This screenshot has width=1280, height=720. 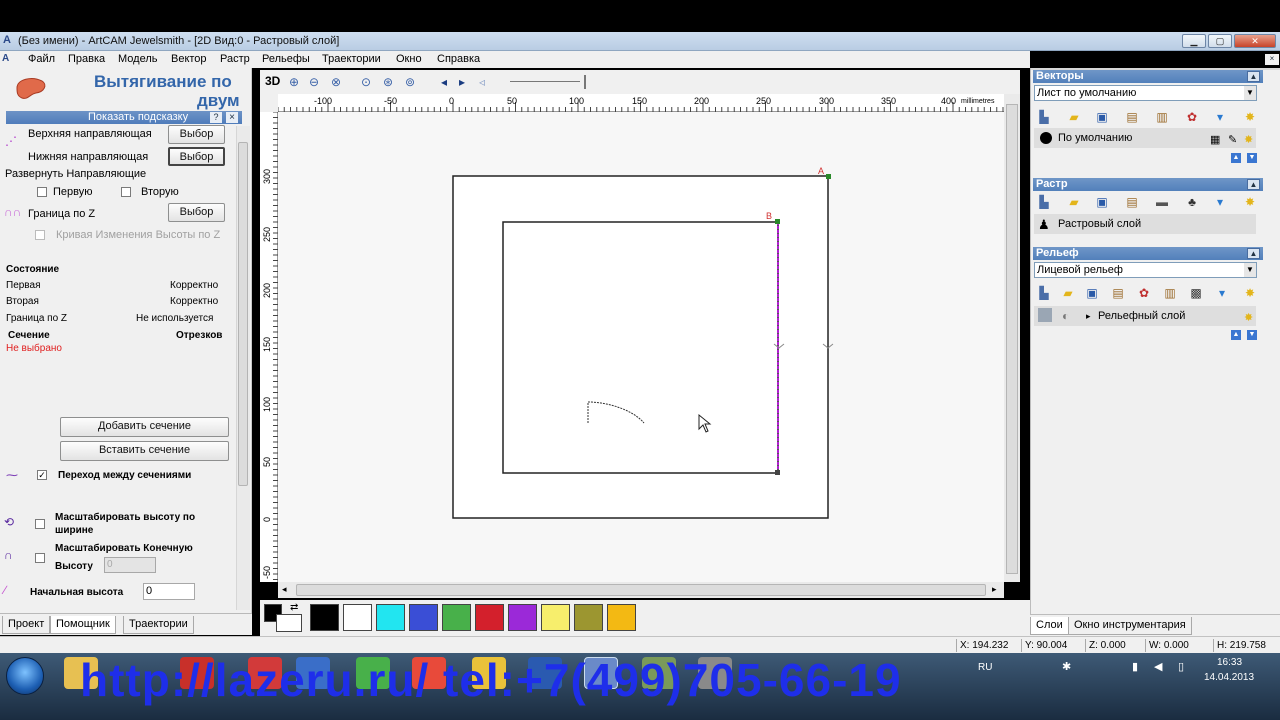 What do you see at coordinates (130, 565) in the screenshot?
I see `scale-end-input: 0` at bounding box center [130, 565].